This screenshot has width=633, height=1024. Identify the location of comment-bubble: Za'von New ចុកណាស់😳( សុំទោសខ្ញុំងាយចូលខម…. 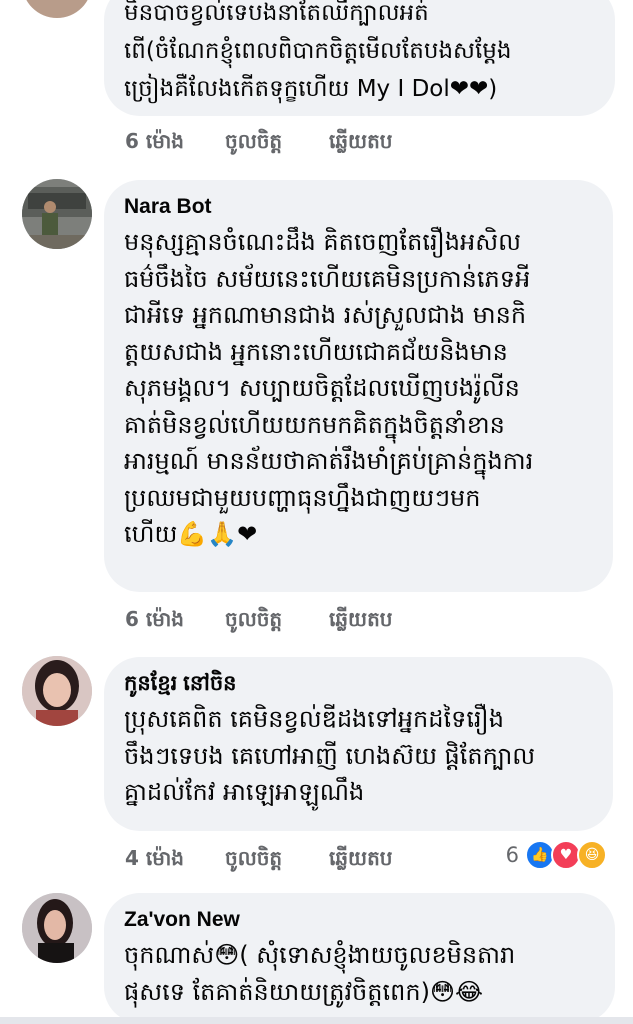
(359, 958).